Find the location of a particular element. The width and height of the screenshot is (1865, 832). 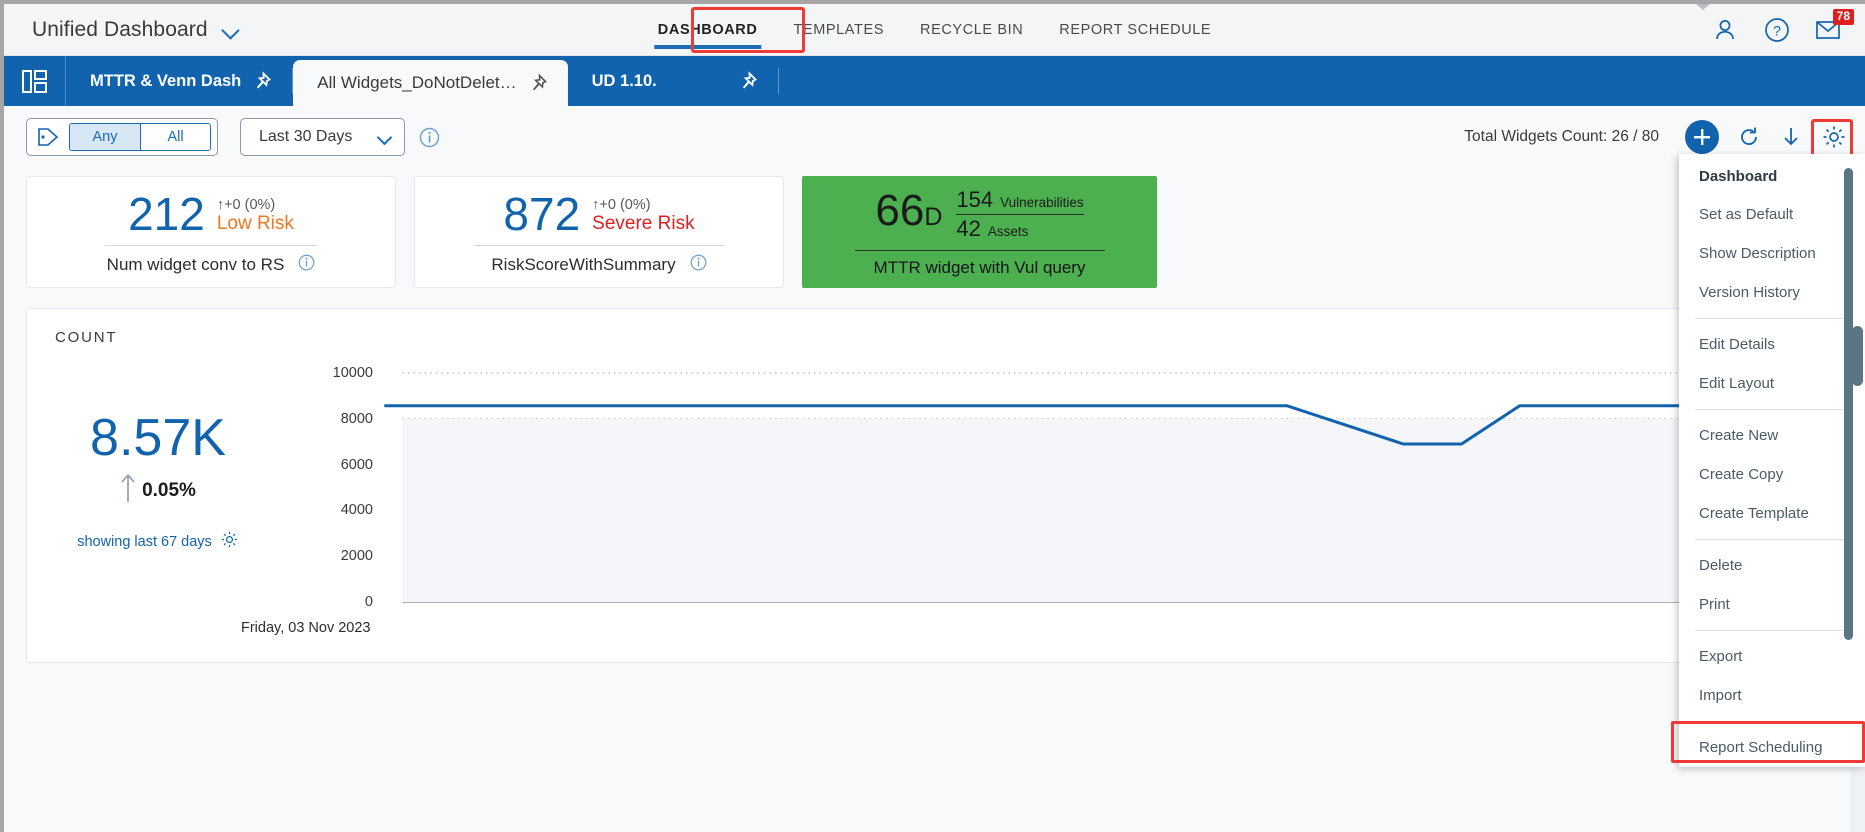

help-circle-icon: ? is located at coordinates (1777, 30).